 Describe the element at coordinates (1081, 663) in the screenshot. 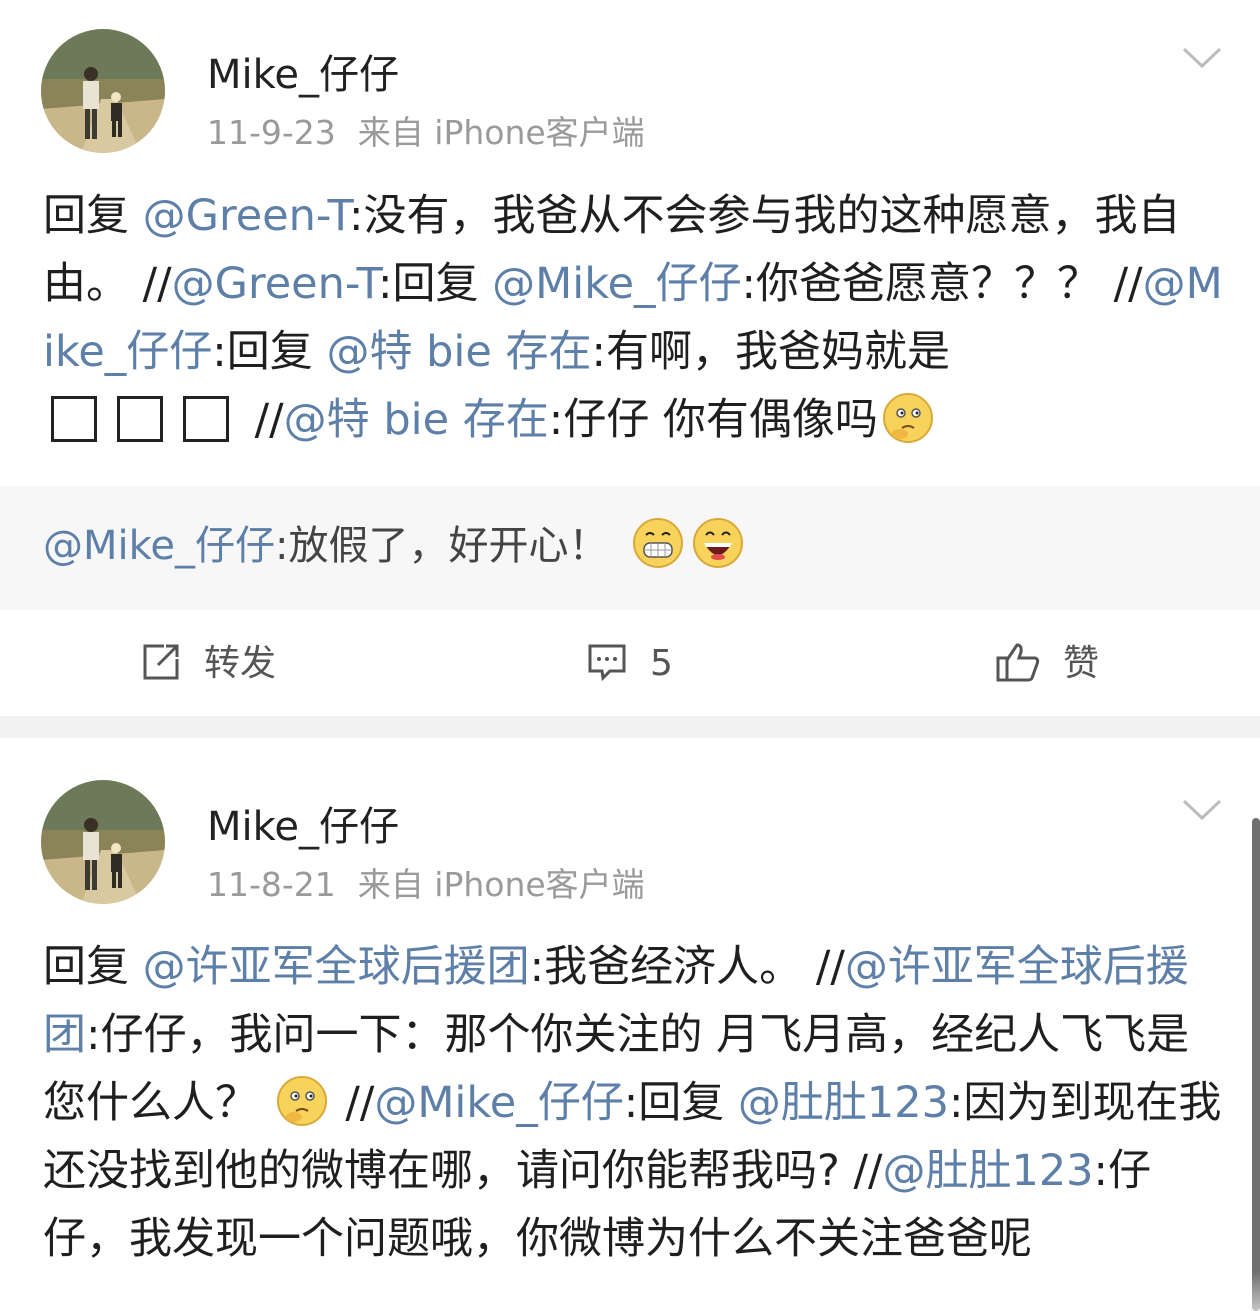

I see `like-label: 赞` at that location.